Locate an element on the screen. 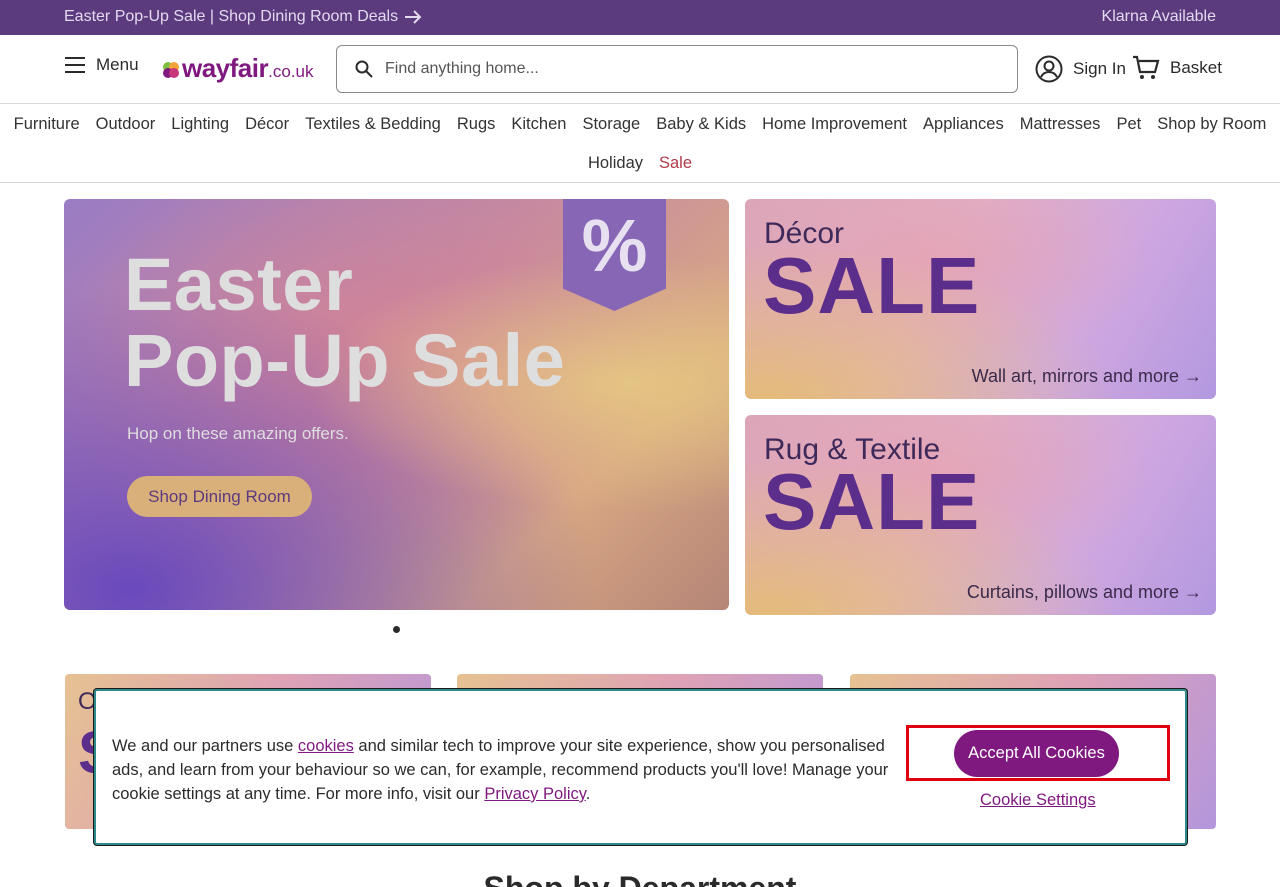 This screenshot has height=887, width=1280. nav-item-mattresses: Mattresses is located at coordinates (1060, 124).